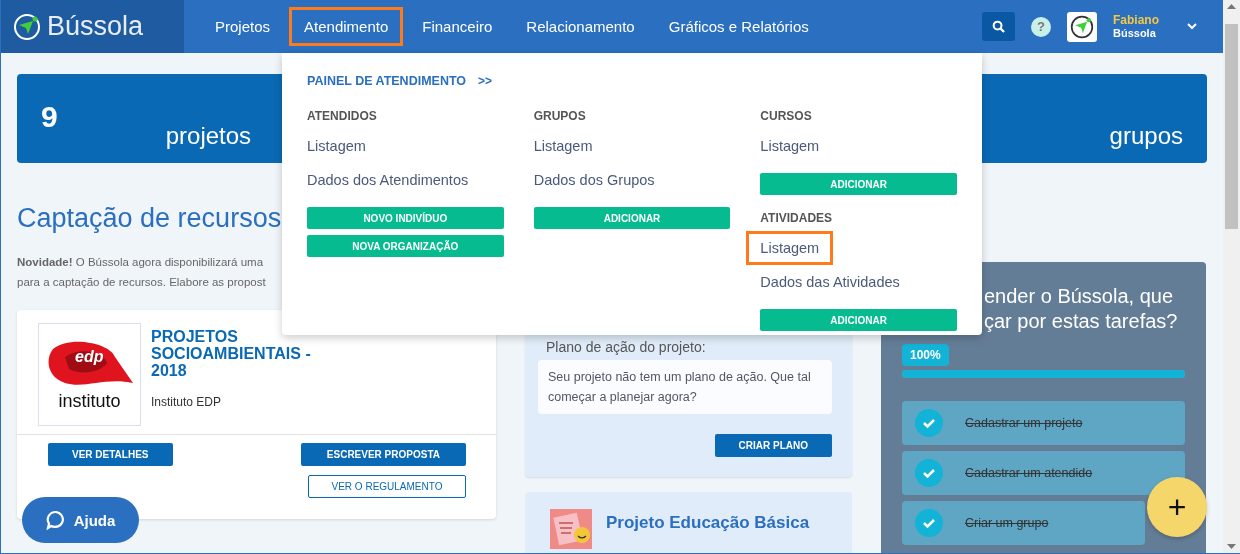 The image size is (1240, 554). What do you see at coordinates (387, 486) in the screenshot?
I see `rules-button: VER O REGULAMENTO` at bounding box center [387, 486].